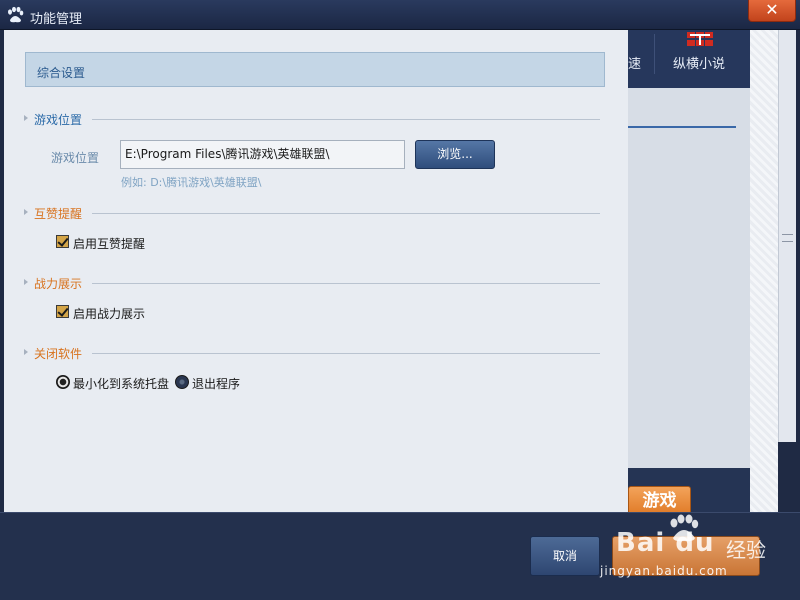 The width and height of the screenshot is (800, 600). I want to click on section-heading: 互赞提醒, so click(58, 214).